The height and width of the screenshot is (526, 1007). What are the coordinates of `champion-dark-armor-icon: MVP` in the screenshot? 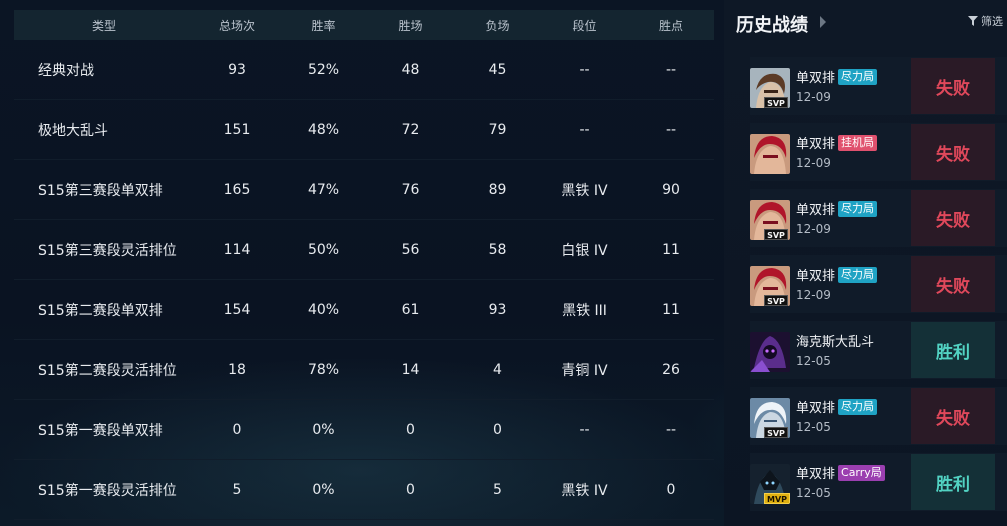 It's located at (770, 484).